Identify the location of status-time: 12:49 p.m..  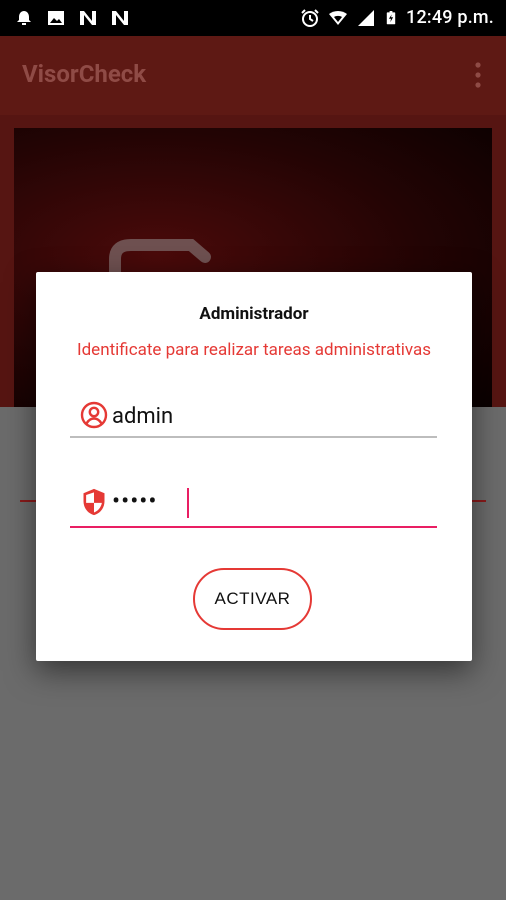
(450, 17).